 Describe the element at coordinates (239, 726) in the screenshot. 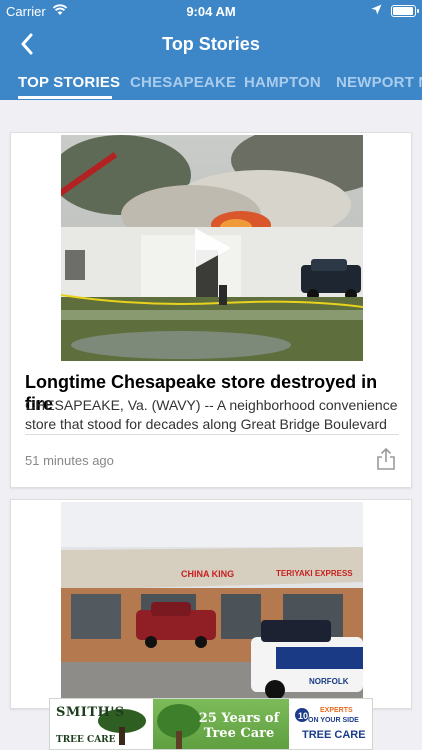

I see `ad-headline: 25 Years of Tree Care` at that location.